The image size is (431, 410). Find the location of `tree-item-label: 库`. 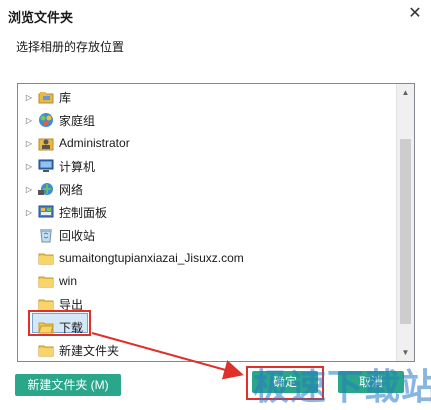

tree-item-label: 库 is located at coordinates (65, 97).